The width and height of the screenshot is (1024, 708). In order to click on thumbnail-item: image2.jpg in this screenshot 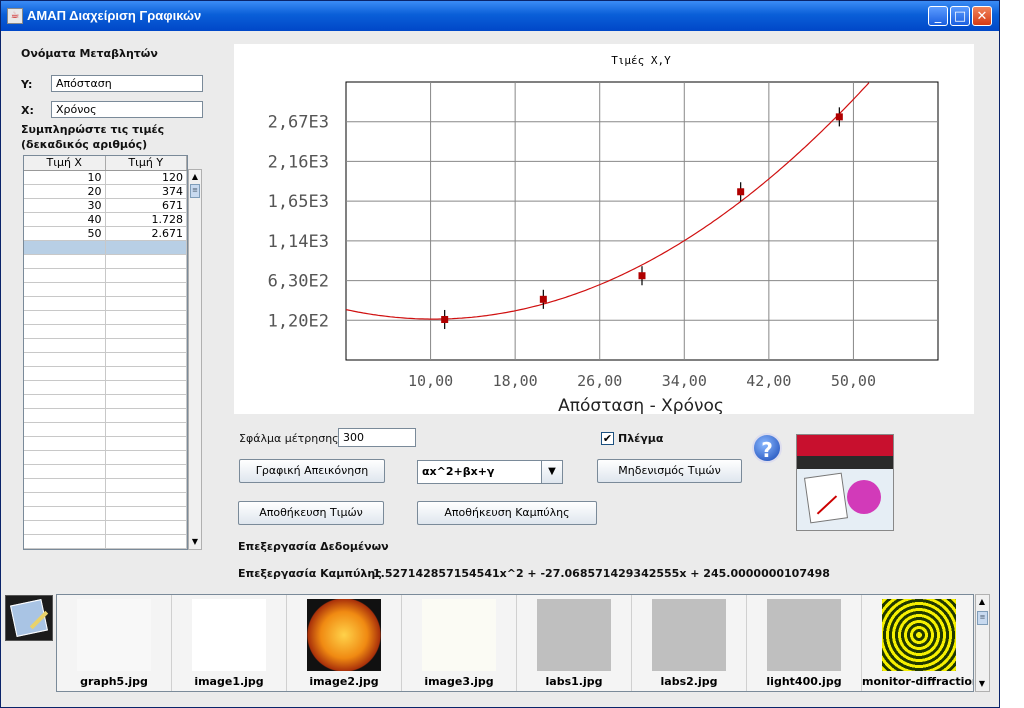, I will do `click(344, 643)`.